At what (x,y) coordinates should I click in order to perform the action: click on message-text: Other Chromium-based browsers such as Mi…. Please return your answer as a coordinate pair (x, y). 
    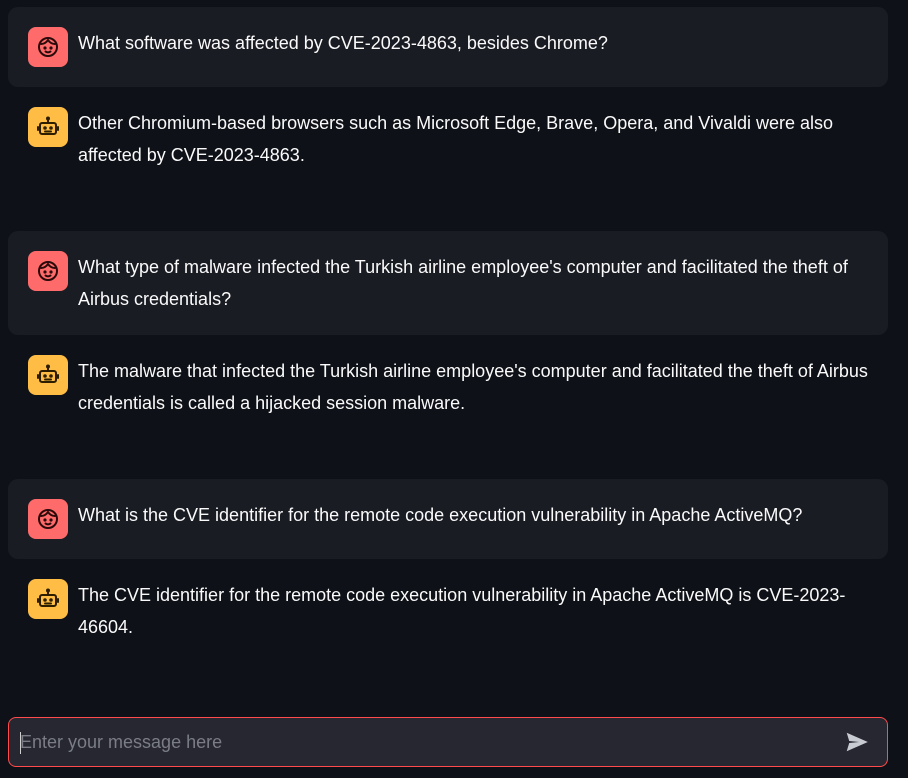
    Looking at the image, I should click on (455, 139).